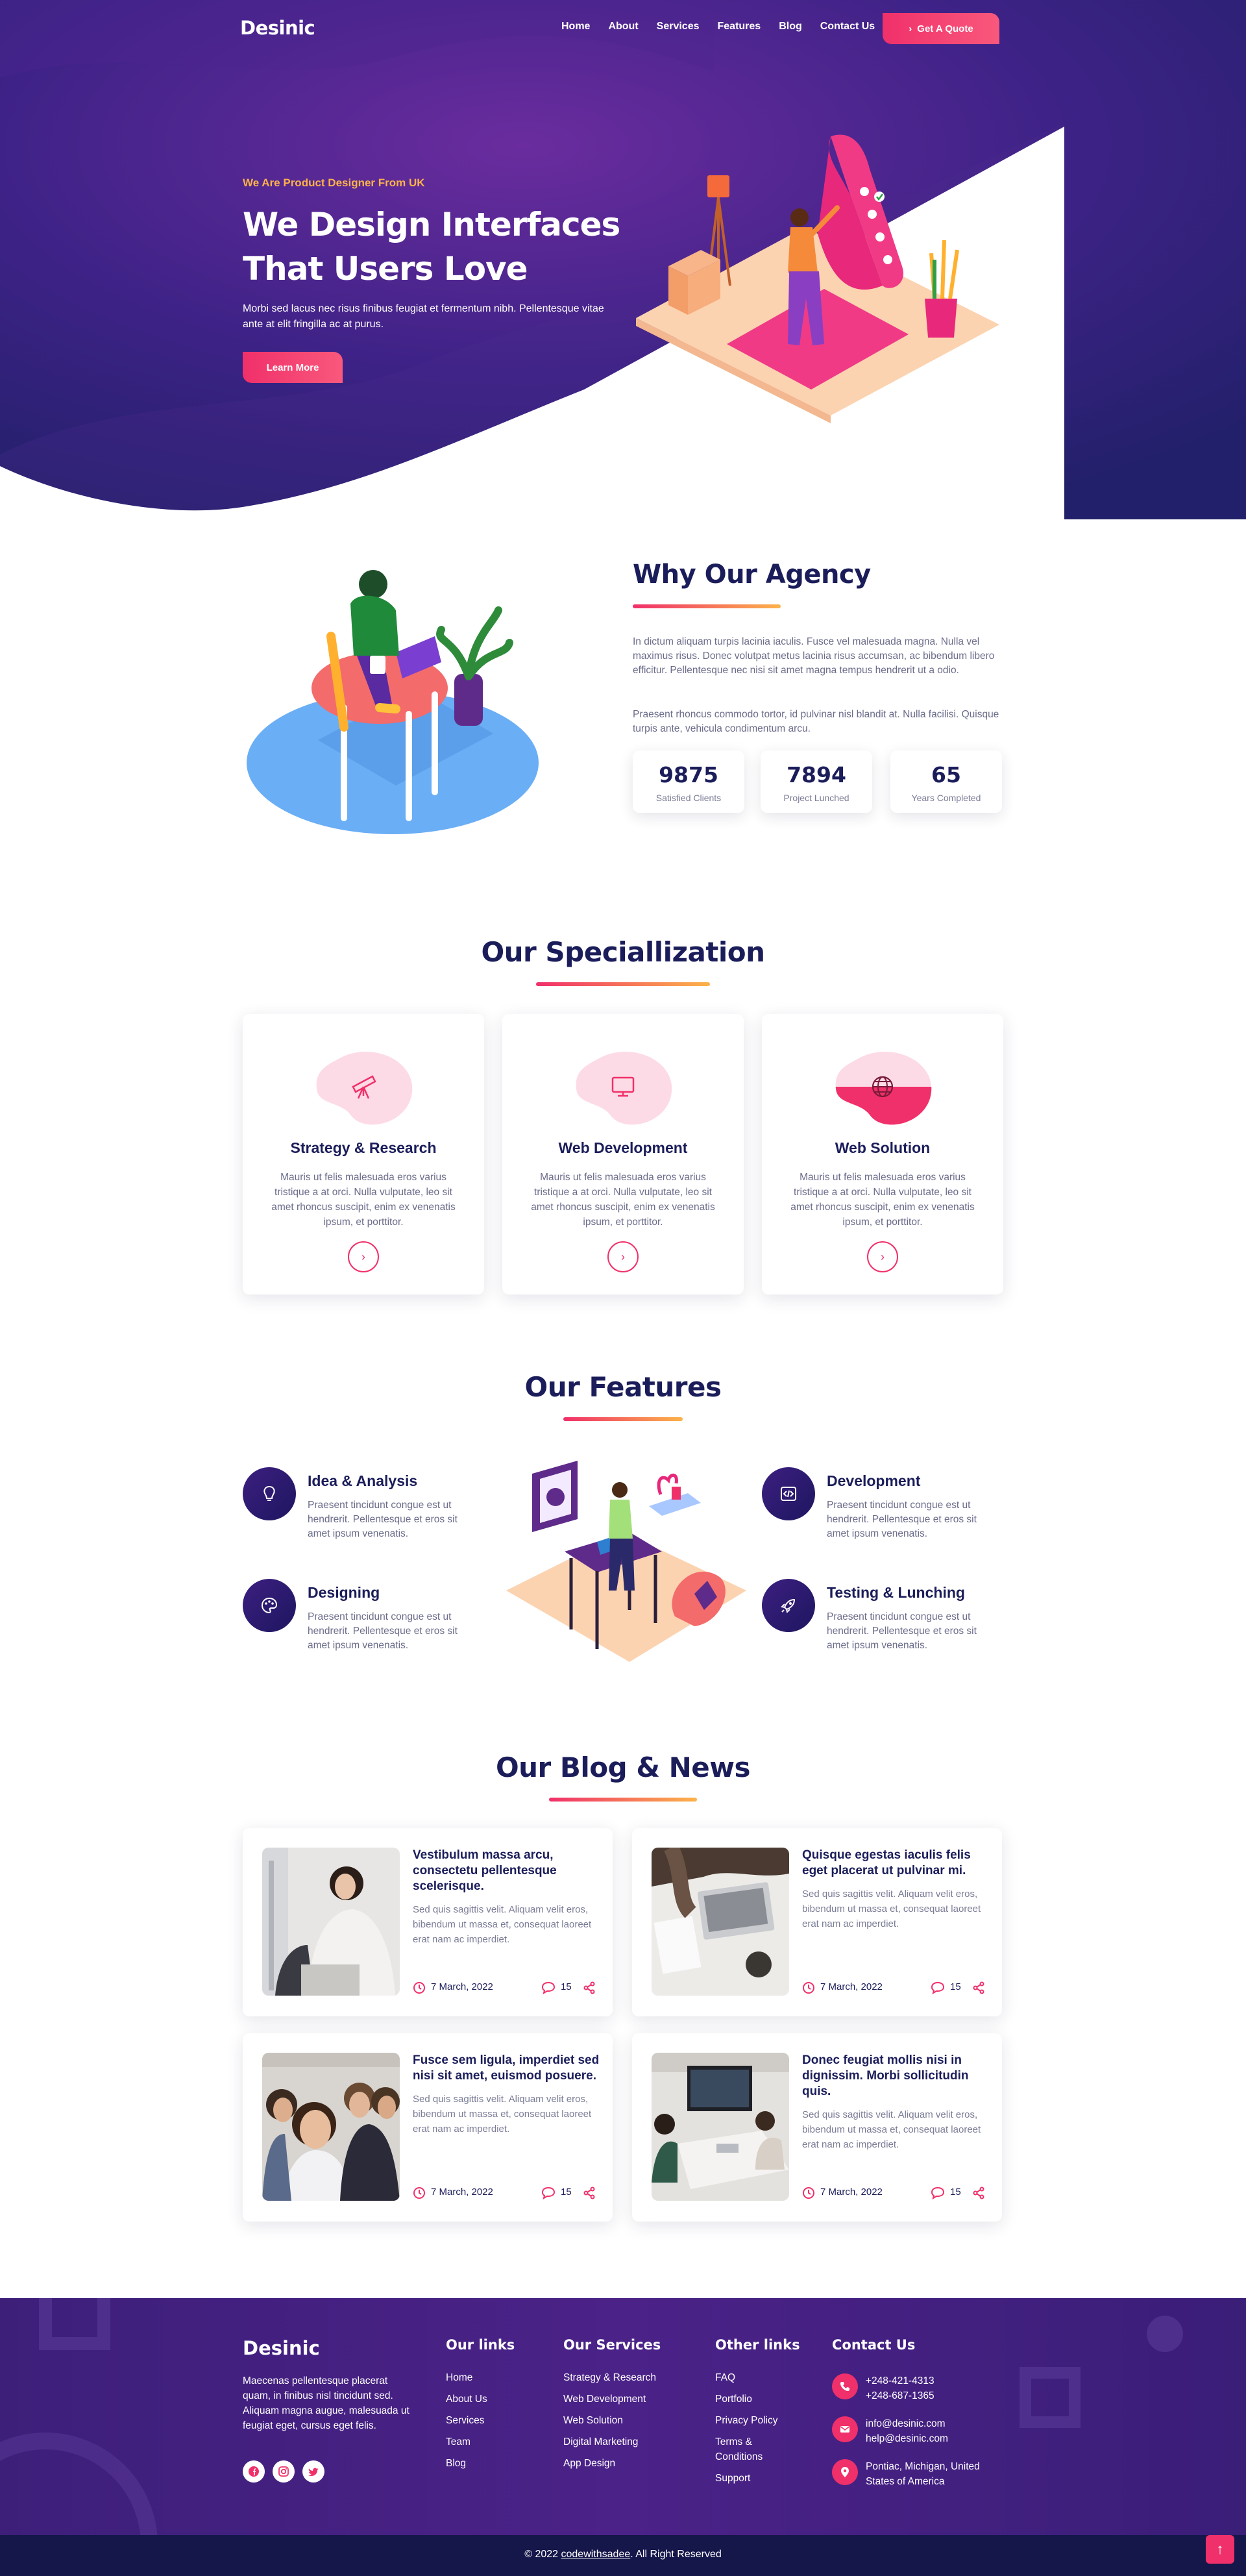 Image resolution: width=1246 pixels, height=2576 pixels. Describe the element at coordinates (612, 2463) in the screenshot. I see `footer-link-app-design: App Design` at that location.